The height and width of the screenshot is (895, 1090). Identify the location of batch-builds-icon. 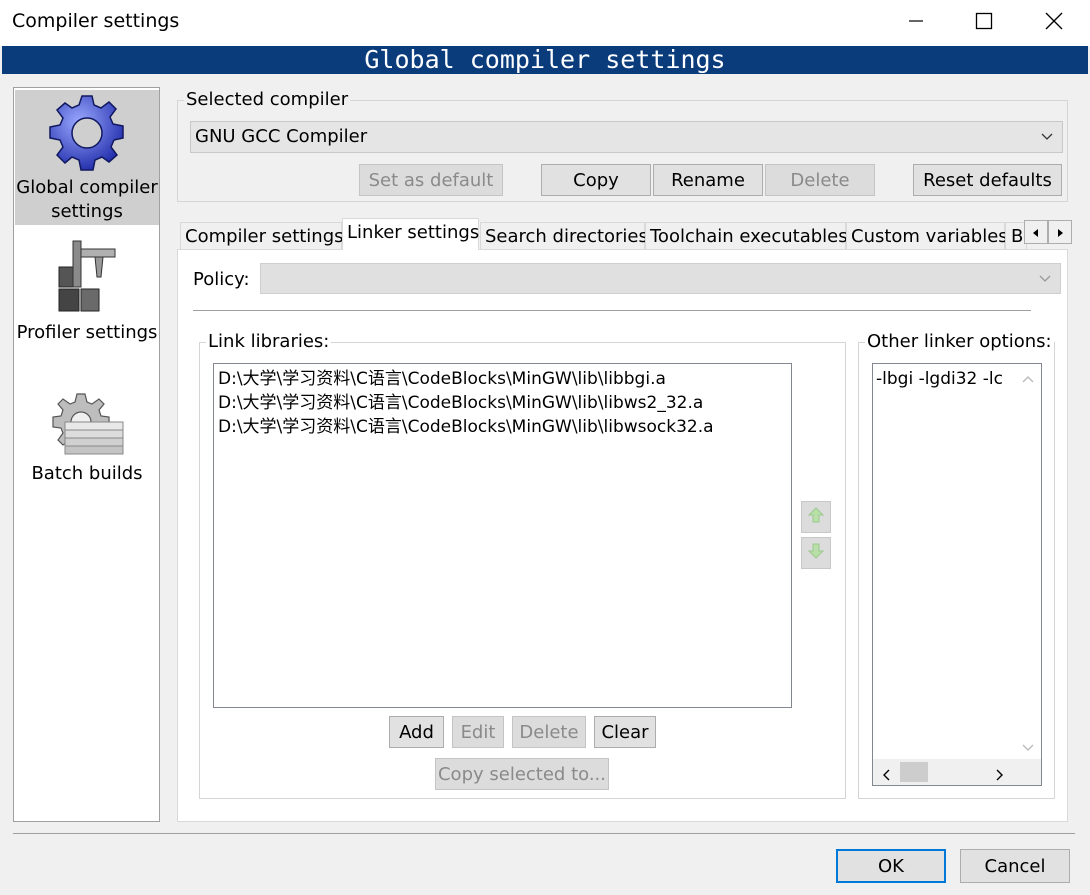
(89, 428).